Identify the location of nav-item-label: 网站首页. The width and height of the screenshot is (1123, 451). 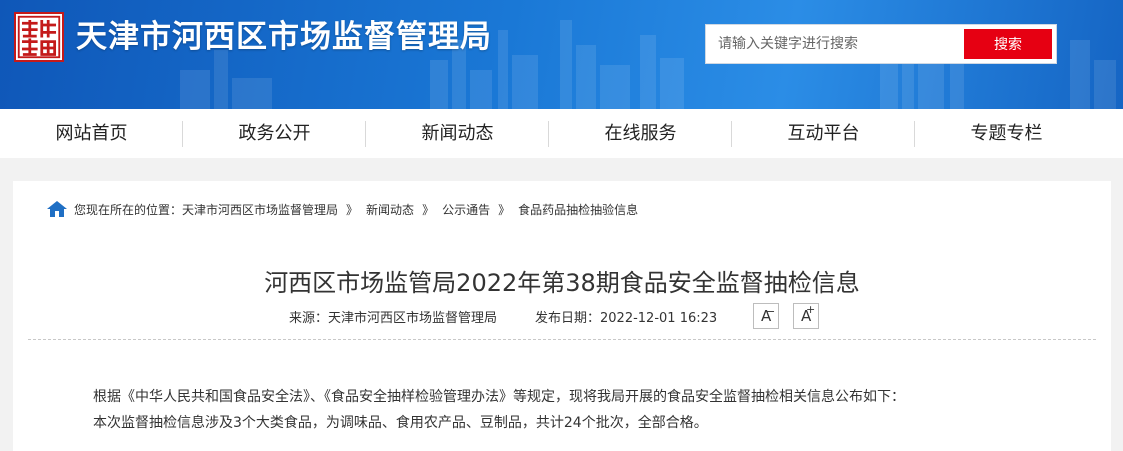
(91, 133).